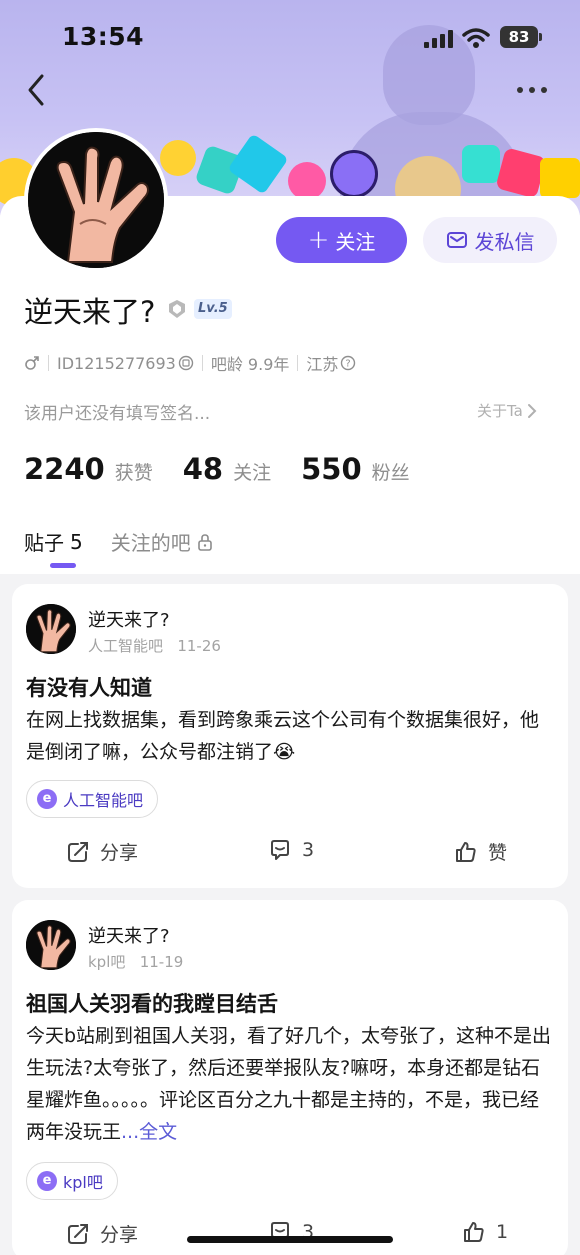 This screenshot has width=580, height=1255. I want to click on stat-number: 2240, so click(64, 469).